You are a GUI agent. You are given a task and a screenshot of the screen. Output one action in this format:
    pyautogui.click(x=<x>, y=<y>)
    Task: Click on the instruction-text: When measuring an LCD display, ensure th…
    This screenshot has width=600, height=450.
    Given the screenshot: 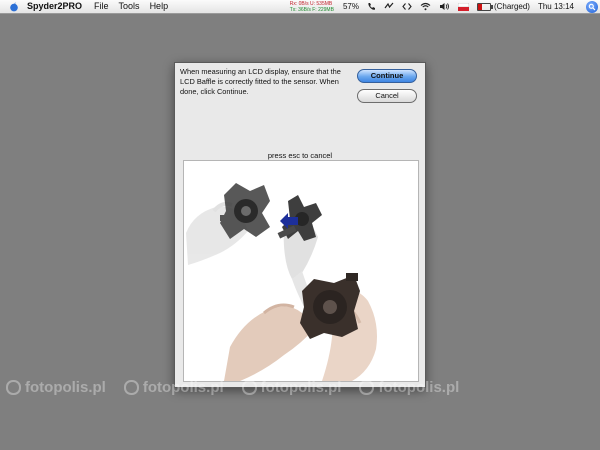 What is the action you would take?
    pyautogui.click(x=260, y=81)
    